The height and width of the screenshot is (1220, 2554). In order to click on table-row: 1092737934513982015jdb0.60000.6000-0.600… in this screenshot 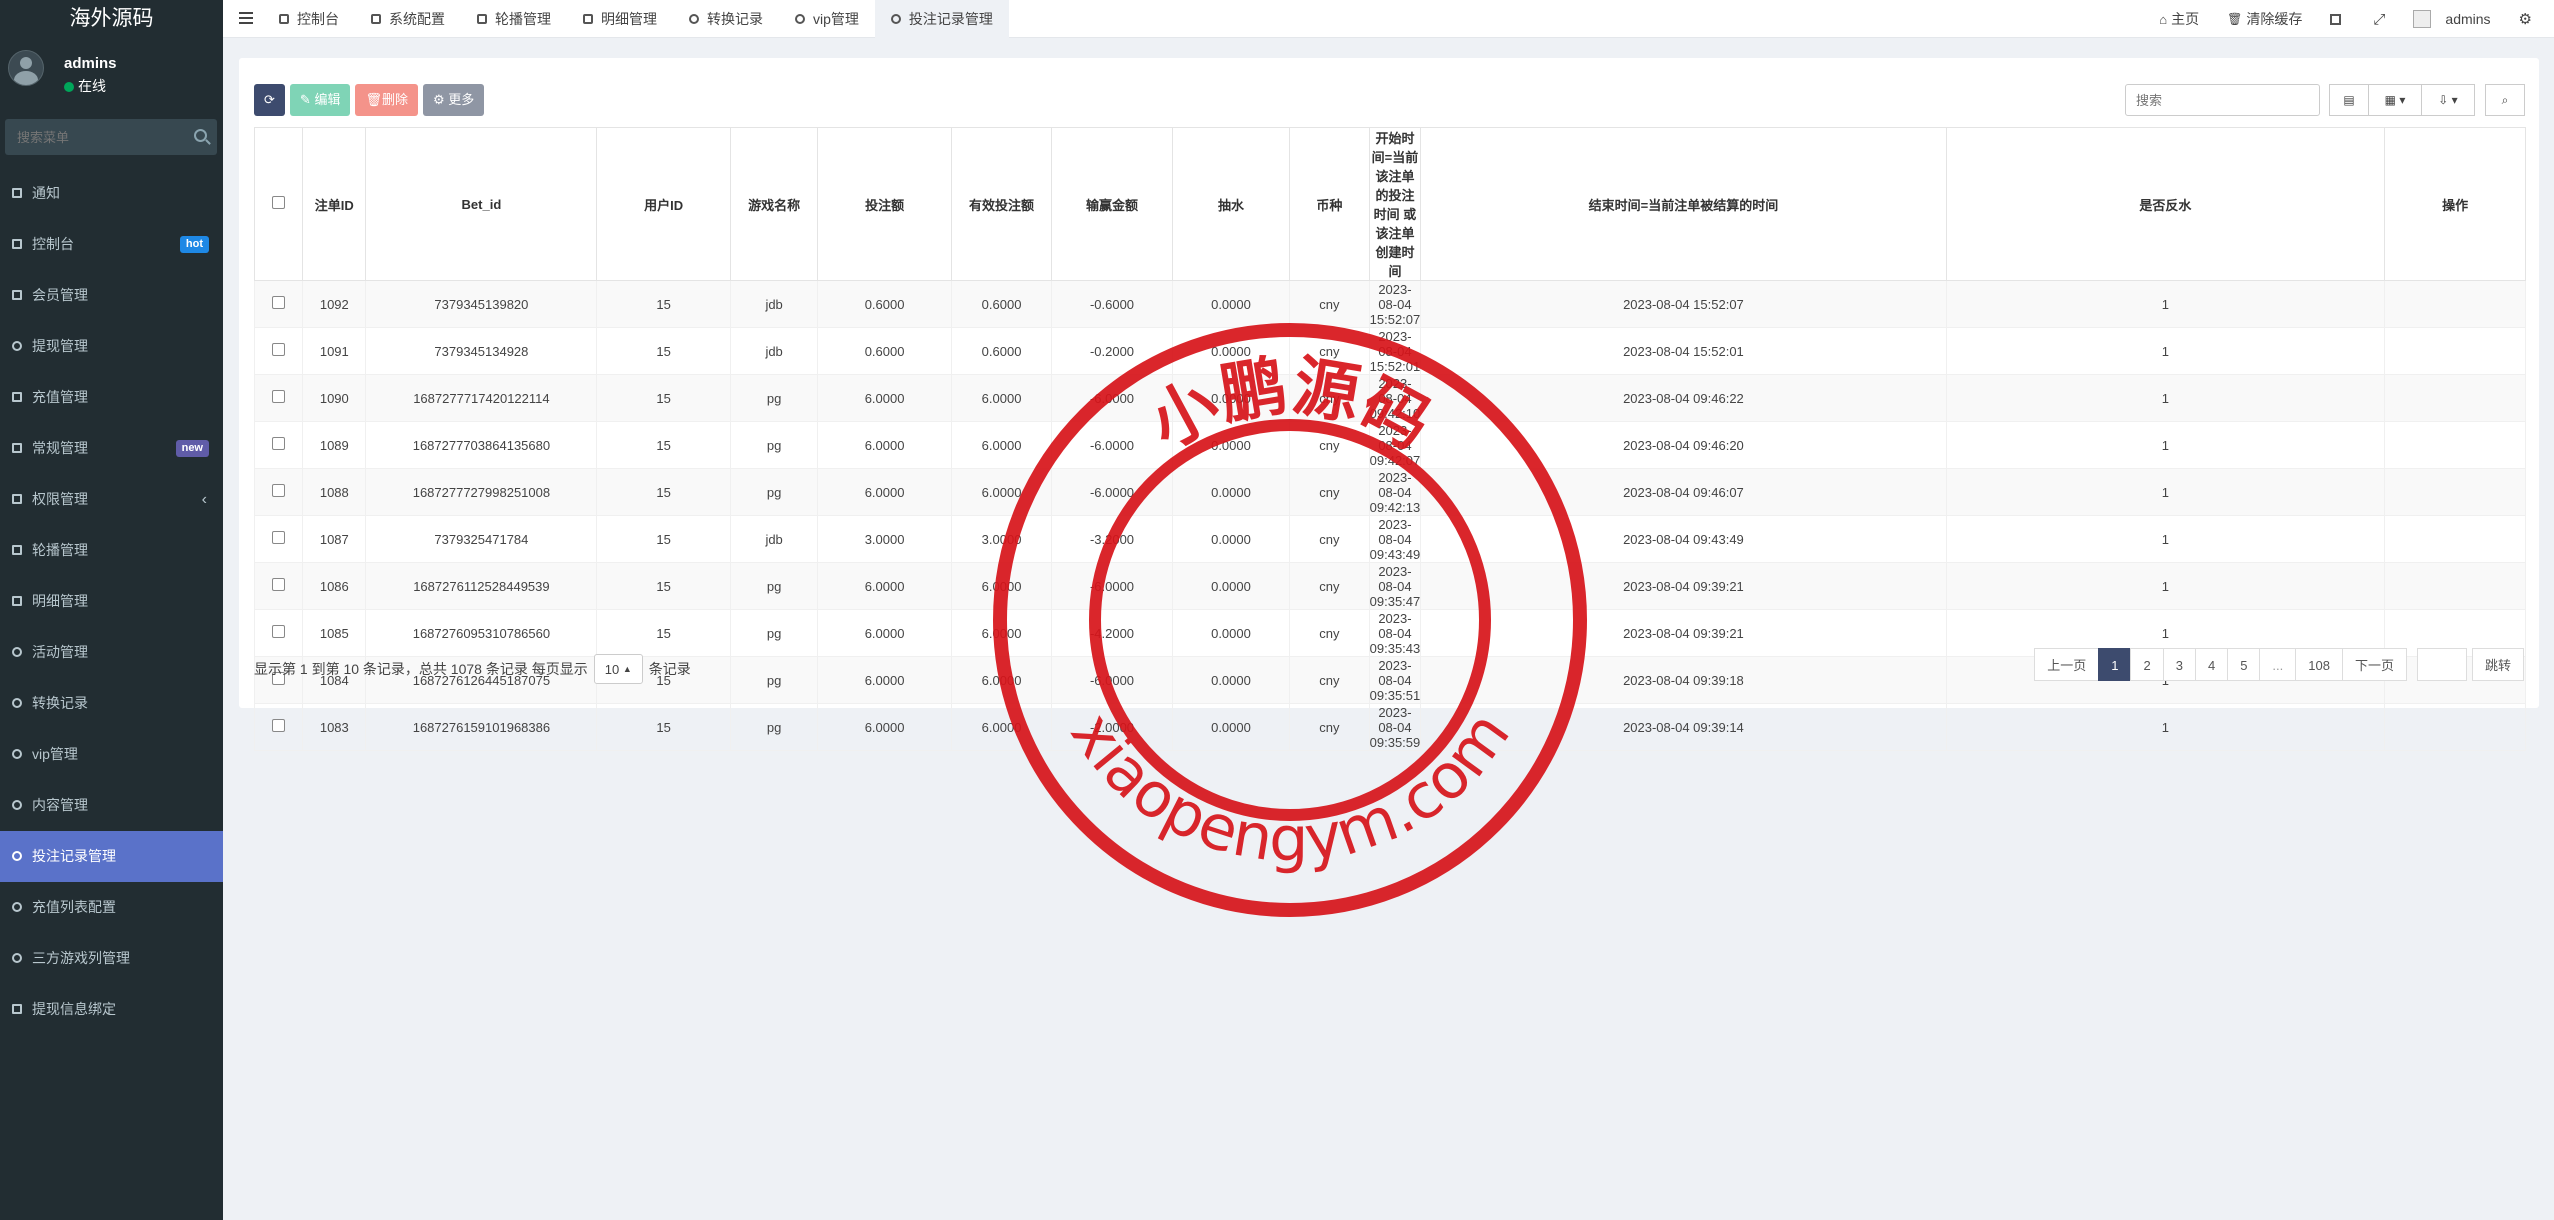, I will do `click(1390, 304)`.